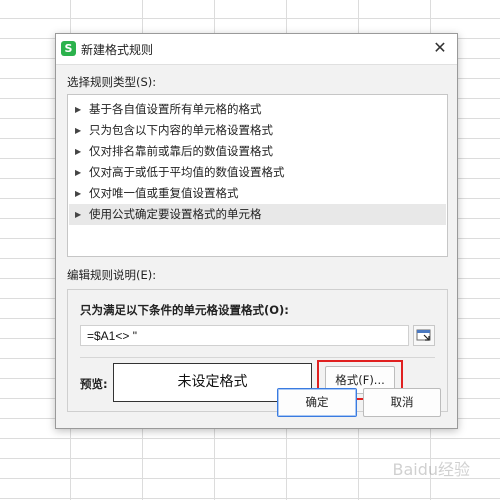 This screenshot has height=500, width=500. I want to click on rule-type-label: 选择规则类型(S):, so click(112, 82).